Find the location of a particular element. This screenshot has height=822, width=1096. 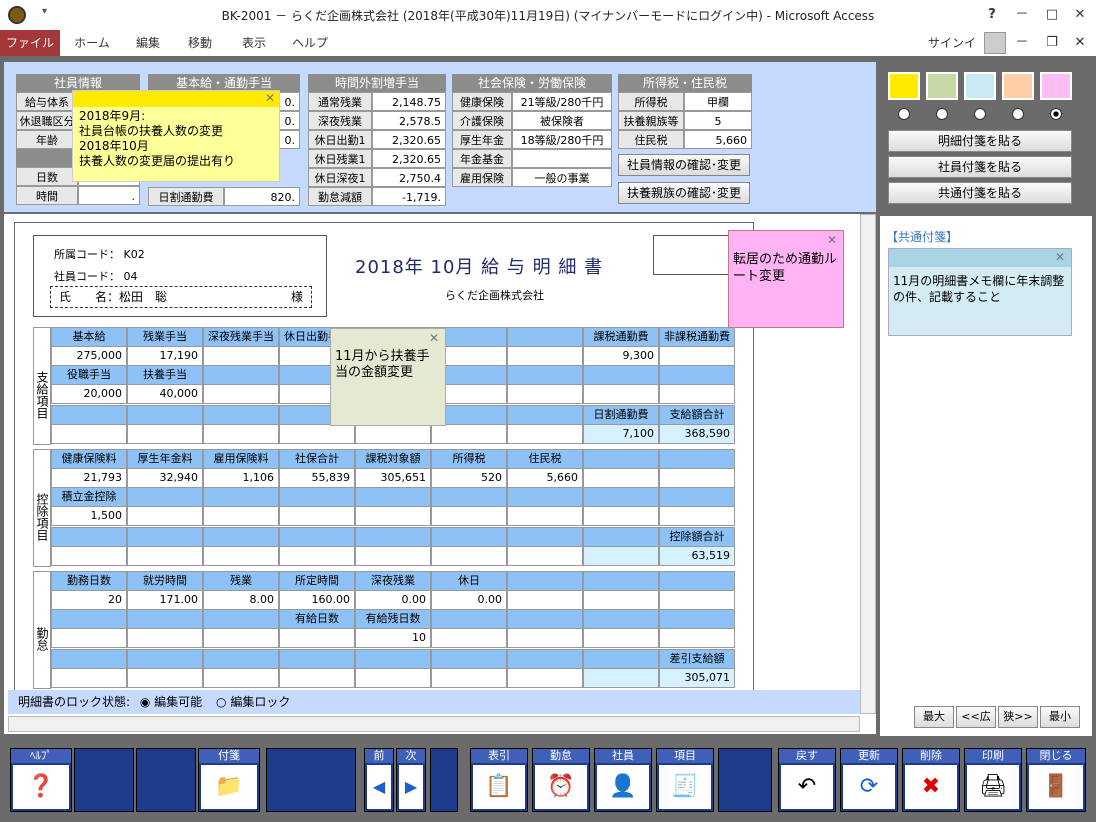

check-emp-info-button: 社員情報の確認･変更 is located at coordinates (684, 165).